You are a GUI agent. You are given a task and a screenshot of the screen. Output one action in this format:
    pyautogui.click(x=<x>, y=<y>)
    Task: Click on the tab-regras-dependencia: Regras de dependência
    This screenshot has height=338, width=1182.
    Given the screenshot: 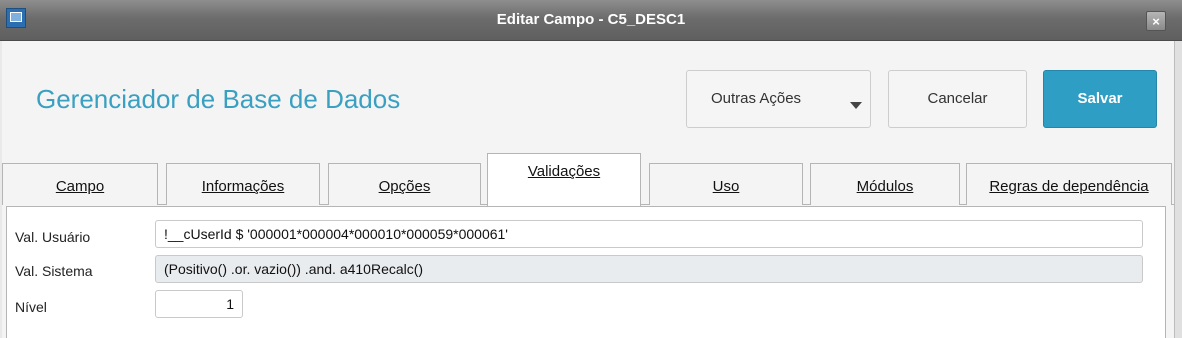 What is the action you would take?
    pyautogui.click(x=1069, y=184)
    